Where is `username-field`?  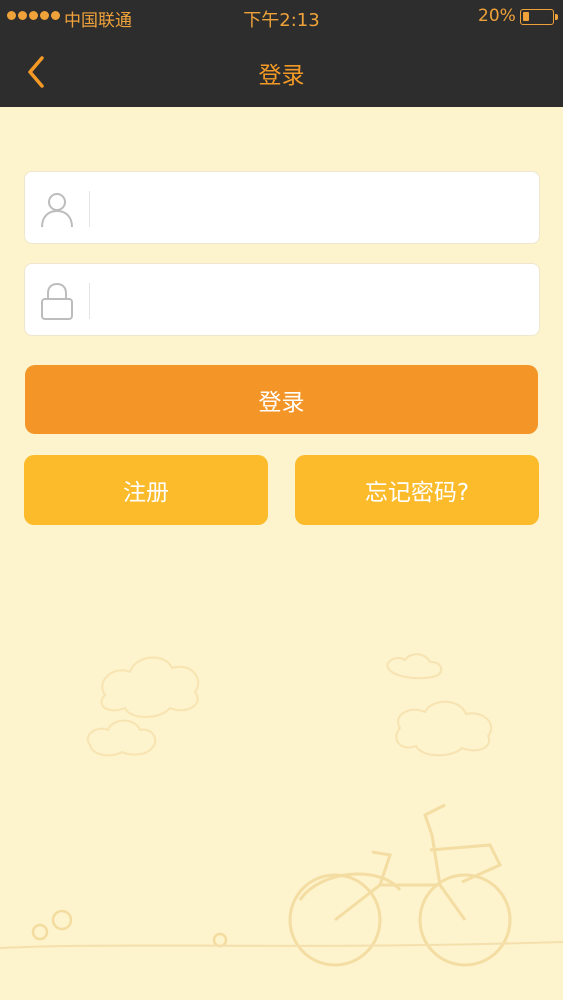
username-field is located at coordinates (282, 207).